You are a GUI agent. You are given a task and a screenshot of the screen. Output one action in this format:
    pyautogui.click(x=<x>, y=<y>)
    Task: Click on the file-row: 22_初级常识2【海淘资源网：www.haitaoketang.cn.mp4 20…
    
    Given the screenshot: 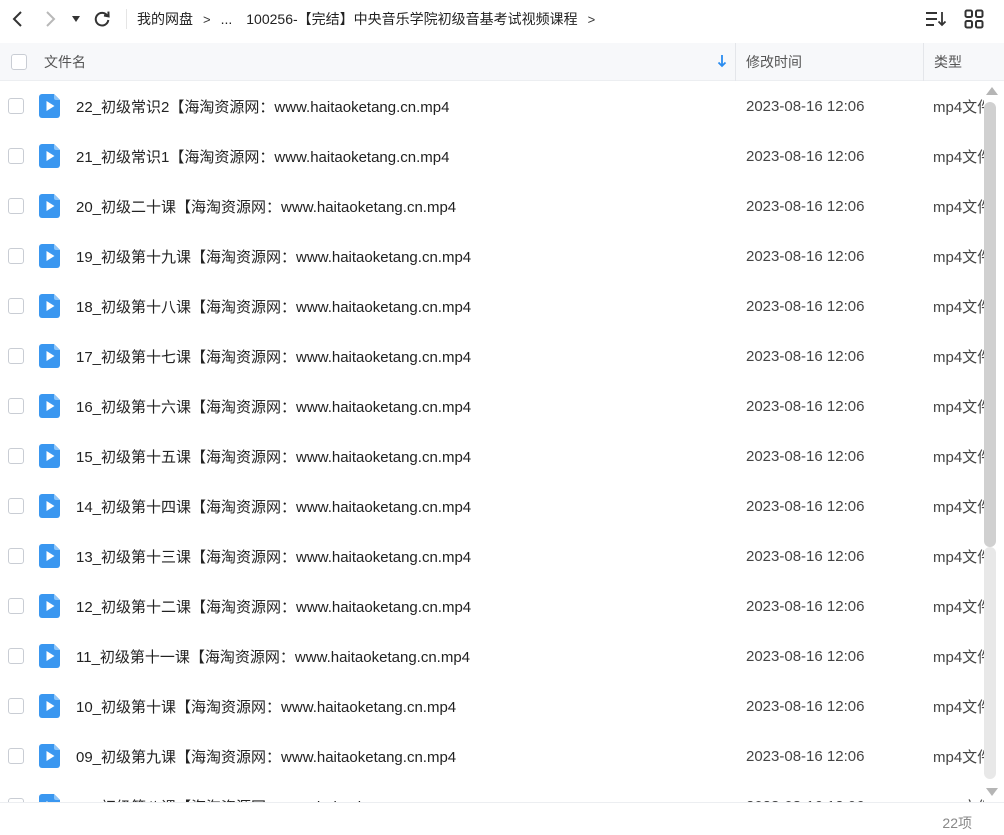 What is the action you would take?
    pyautogui.click(x=492, y=106)
    